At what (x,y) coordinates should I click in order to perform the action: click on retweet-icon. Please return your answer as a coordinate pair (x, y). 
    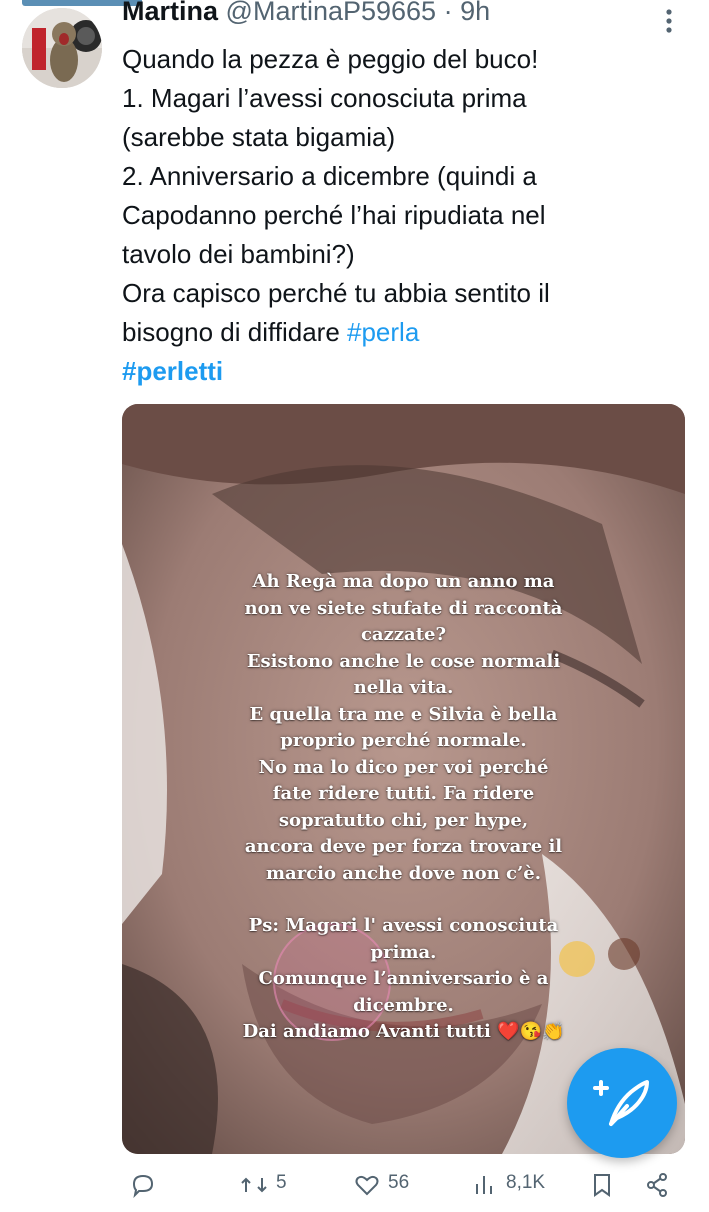
    Looking at the image, I should click on (254, 1185).